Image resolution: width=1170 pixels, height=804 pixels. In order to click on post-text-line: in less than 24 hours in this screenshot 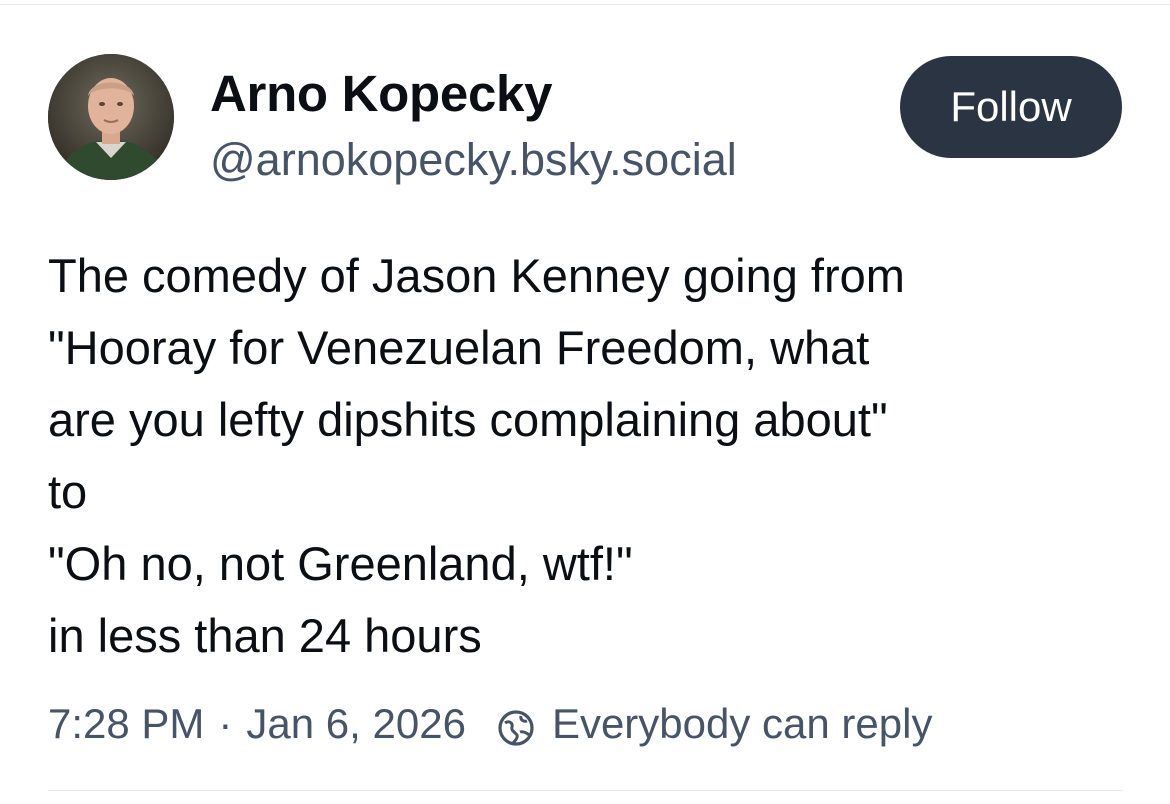, I will do `click(265, 635)`.